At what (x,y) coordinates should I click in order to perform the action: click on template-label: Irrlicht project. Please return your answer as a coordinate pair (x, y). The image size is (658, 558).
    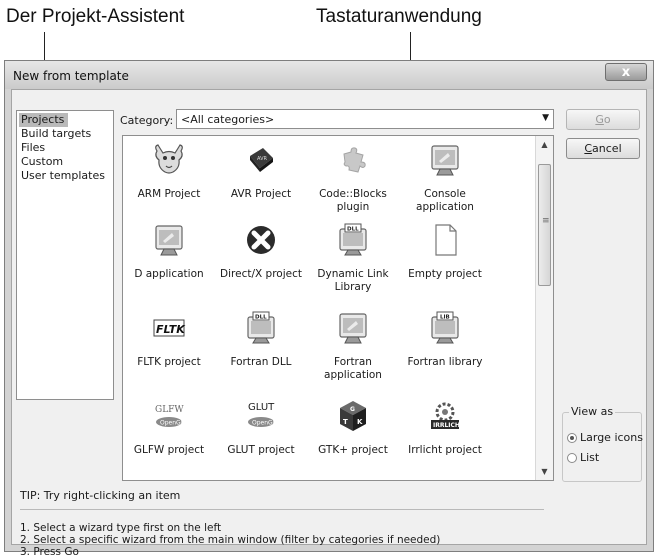
    Looking at the image, I should click on (445, 450).